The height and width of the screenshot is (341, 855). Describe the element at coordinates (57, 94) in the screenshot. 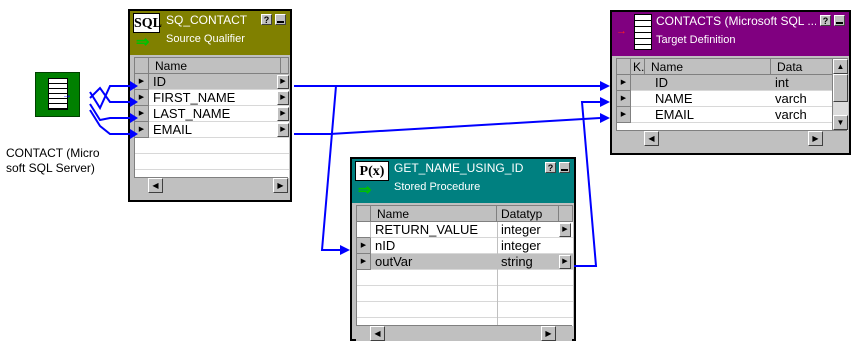

I see `source-table-icon: →` at that location.